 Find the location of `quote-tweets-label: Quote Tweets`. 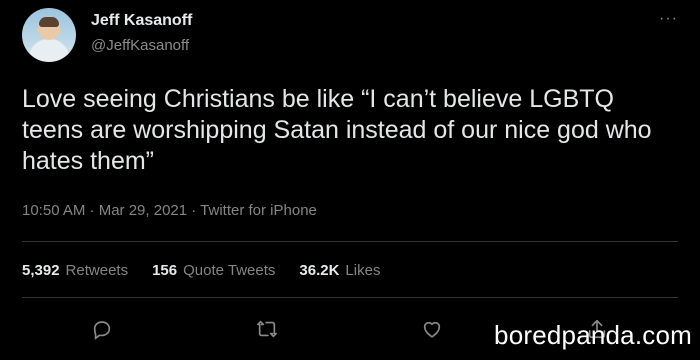

quote-tweets-label: Quote Tweets is located at coordinates (229, 270).